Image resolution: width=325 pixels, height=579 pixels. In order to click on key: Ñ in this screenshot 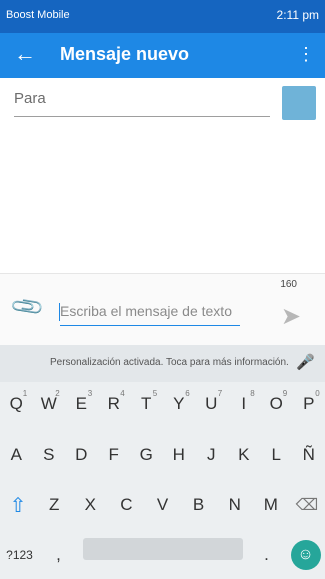, I will do `click(309, 455)`.